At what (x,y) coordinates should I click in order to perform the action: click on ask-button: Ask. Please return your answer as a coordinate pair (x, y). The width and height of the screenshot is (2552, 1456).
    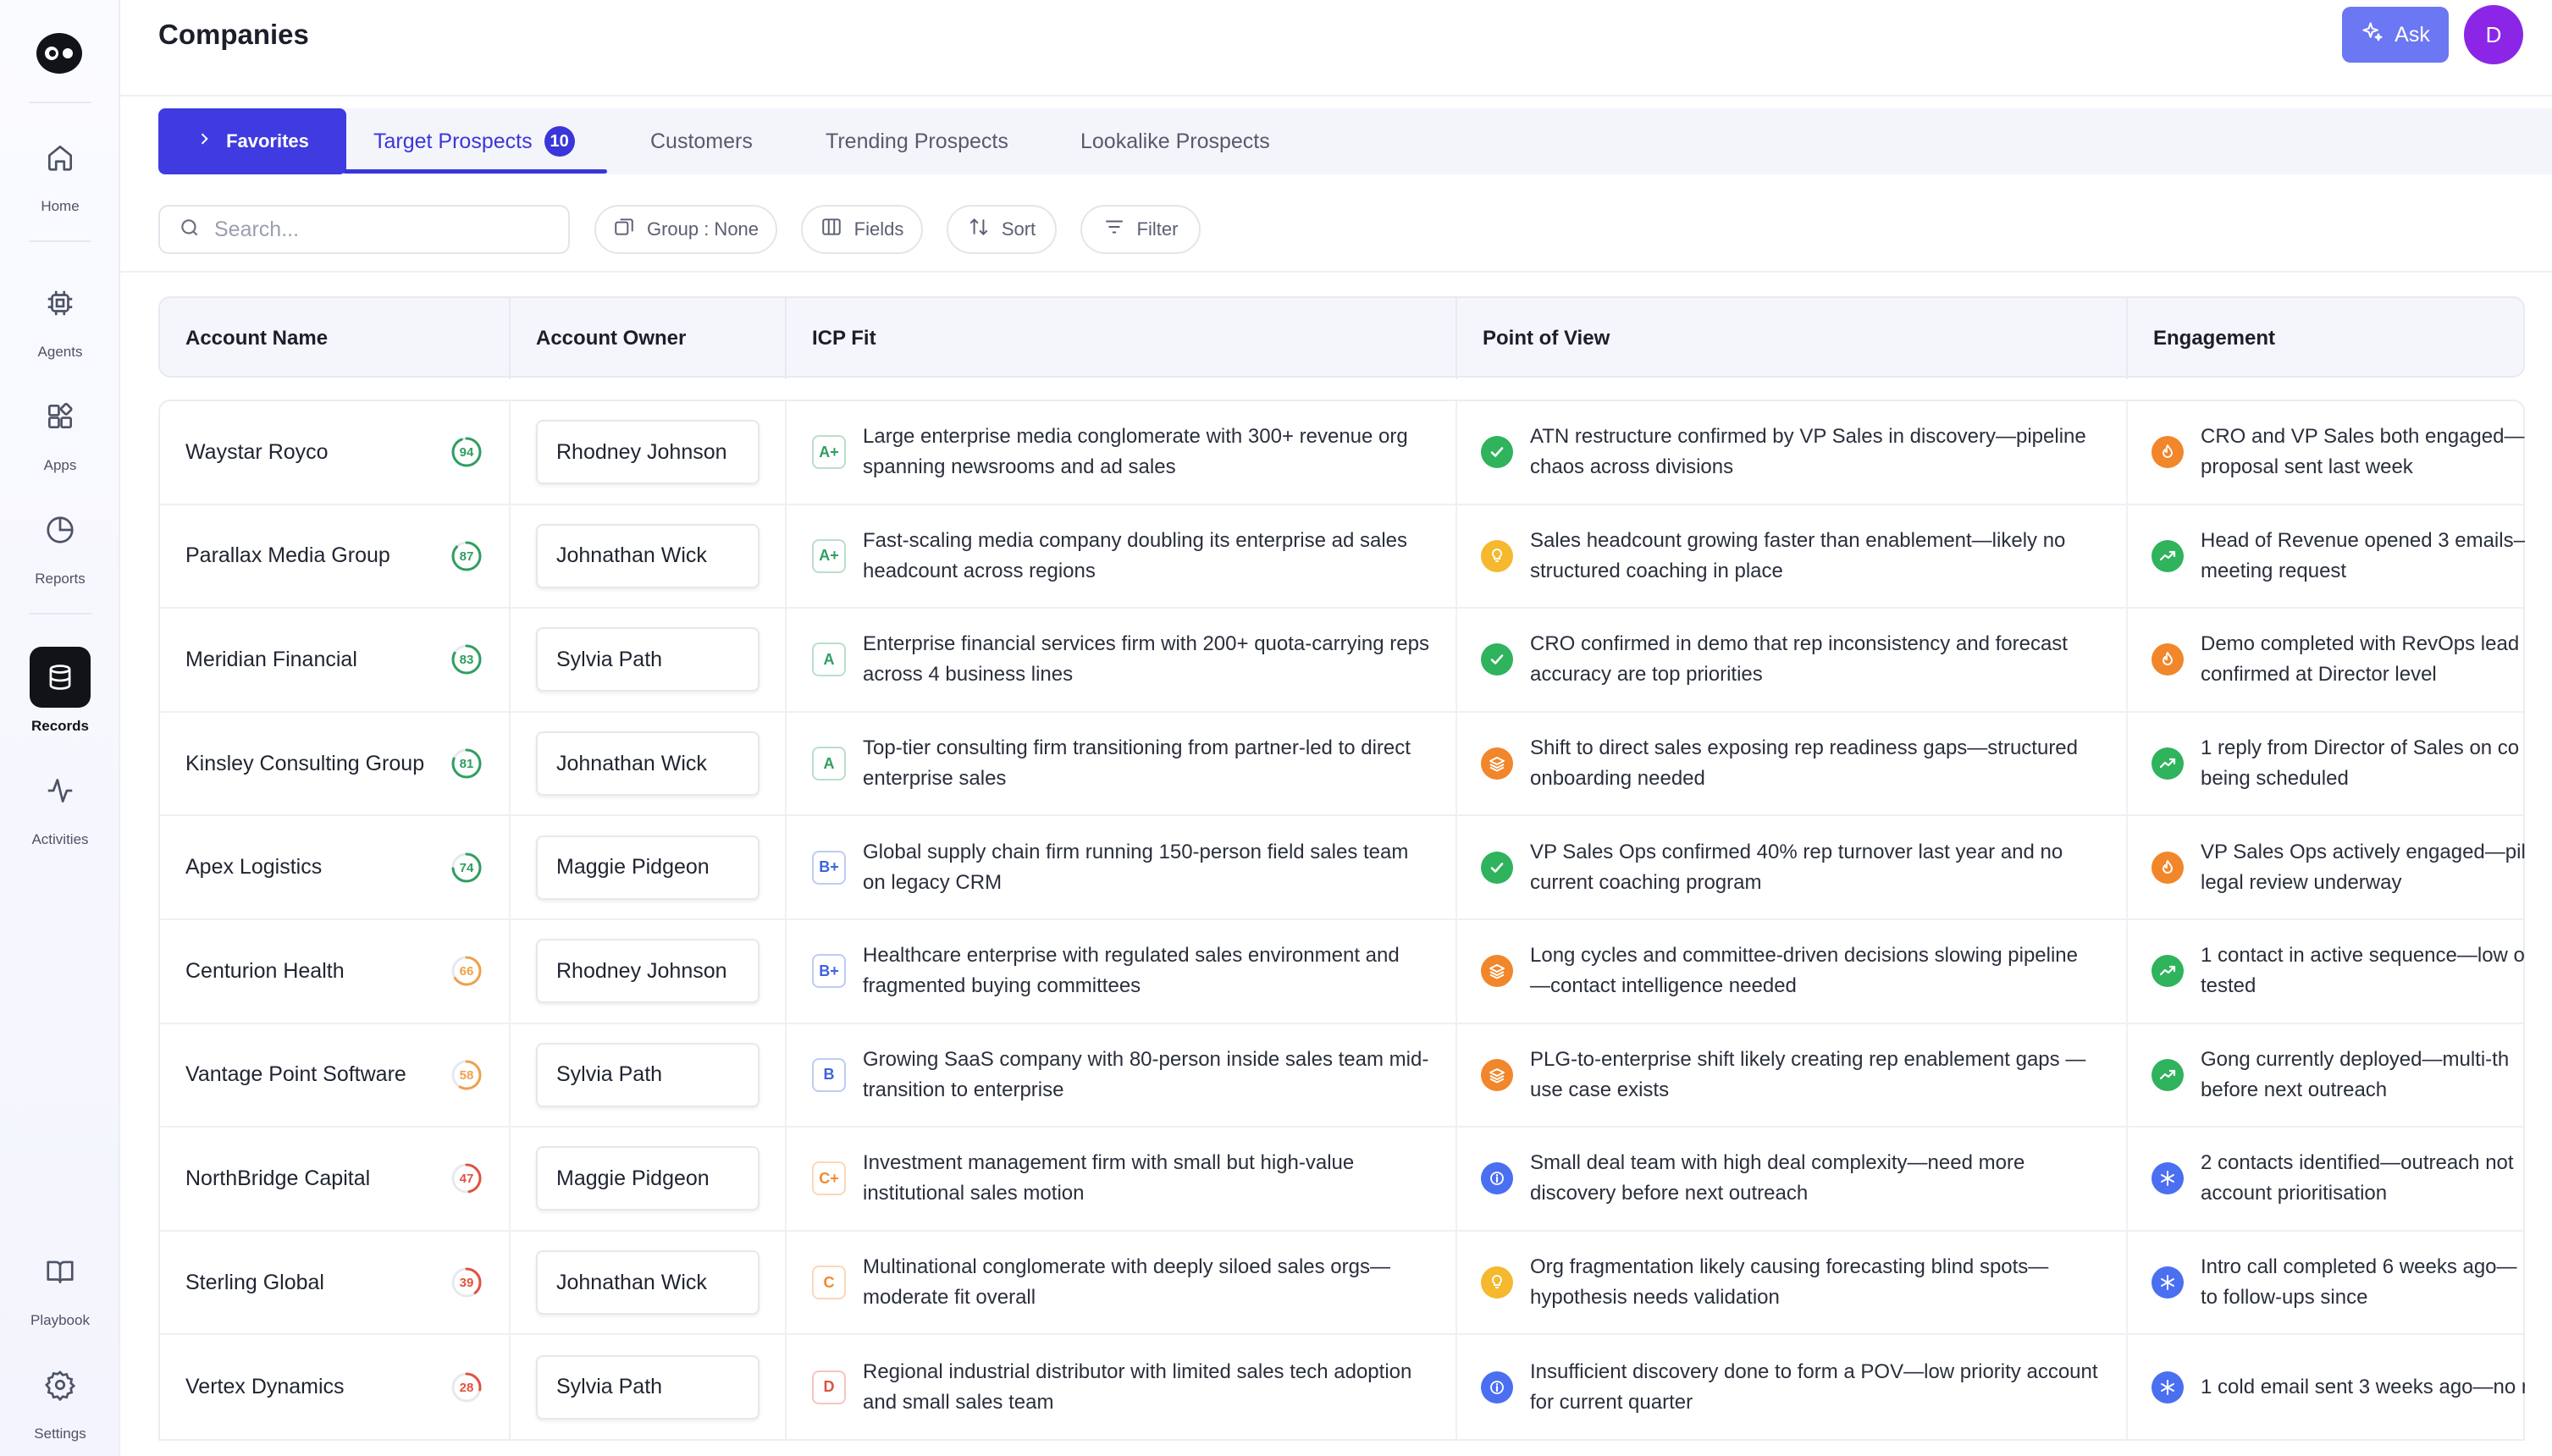
    Looking at the image, I should click on (2396, 35).